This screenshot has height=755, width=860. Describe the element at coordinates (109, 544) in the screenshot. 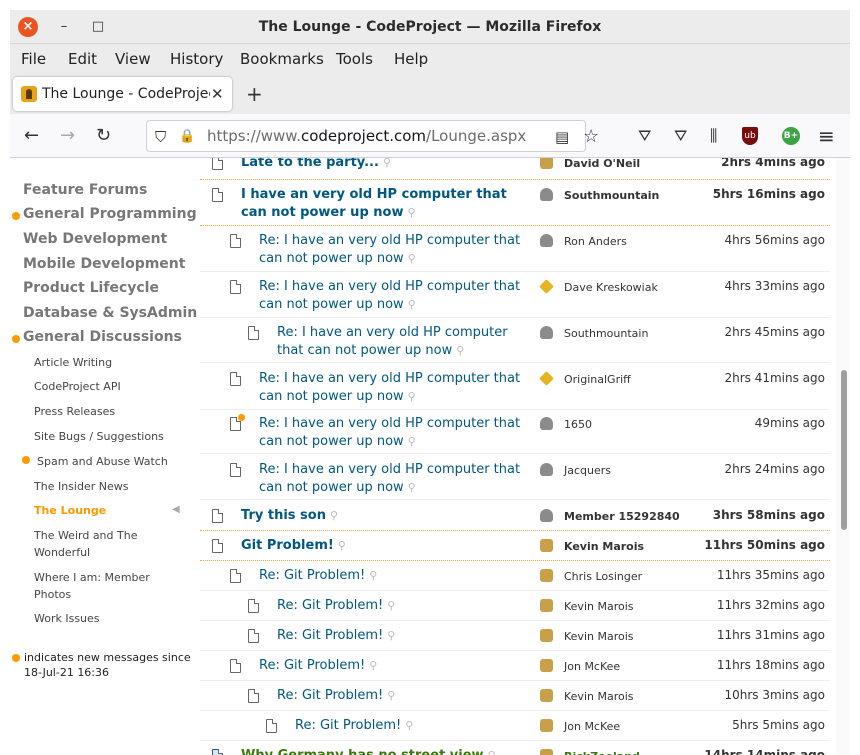

I see `sidebar-subforum-link: The Weird and The Wonderful` at that location.